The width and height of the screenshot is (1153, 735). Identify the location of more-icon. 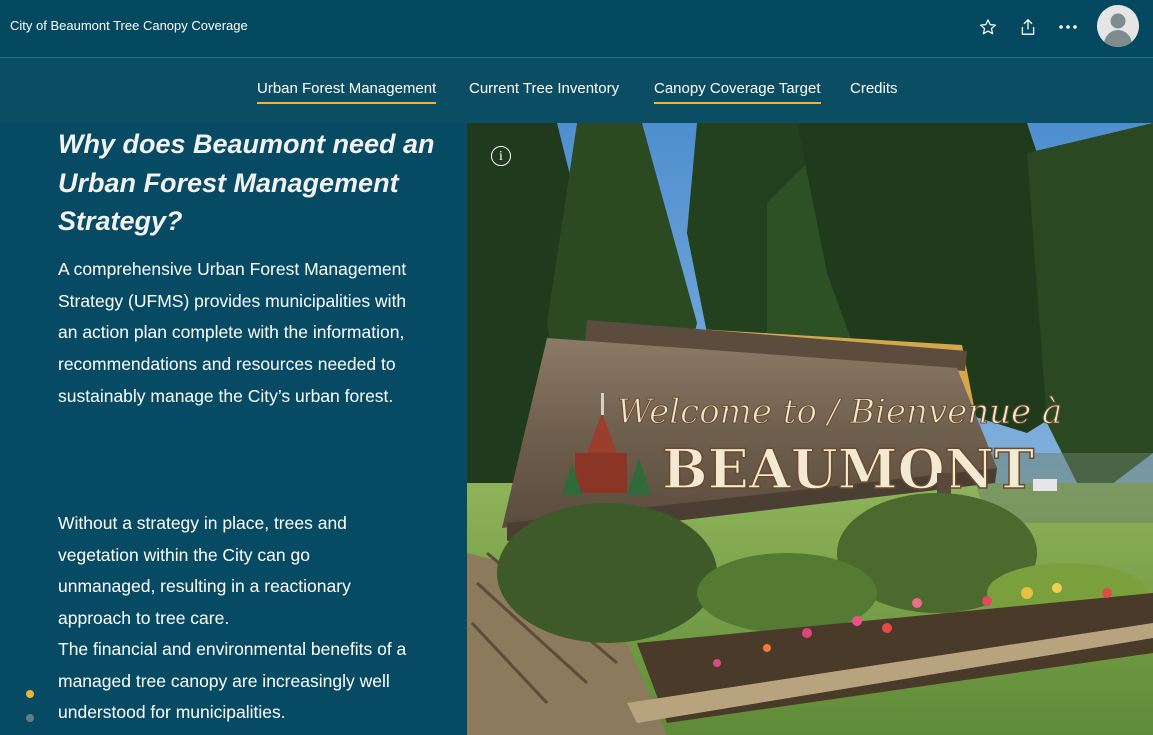
(1068, 27).